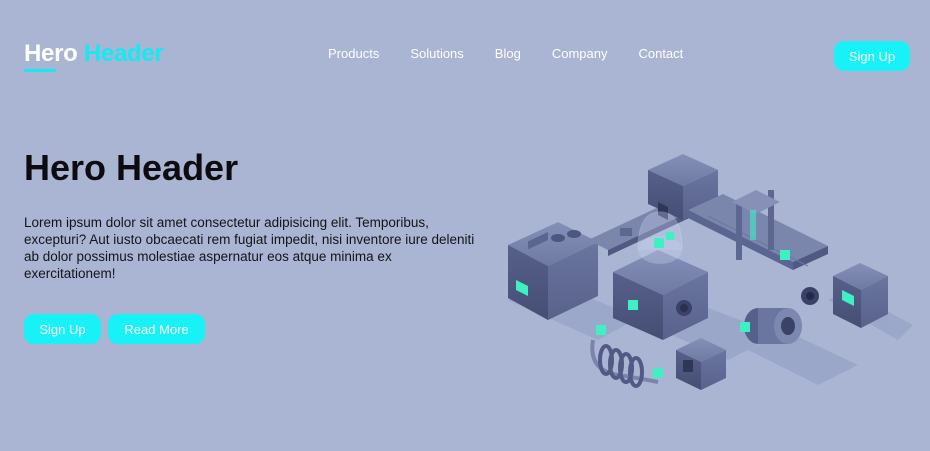 The height and width of the screenshot is (451, 930). I want to click on main-nav: Products Solutions Blog Company Contact, so click(521, 53).